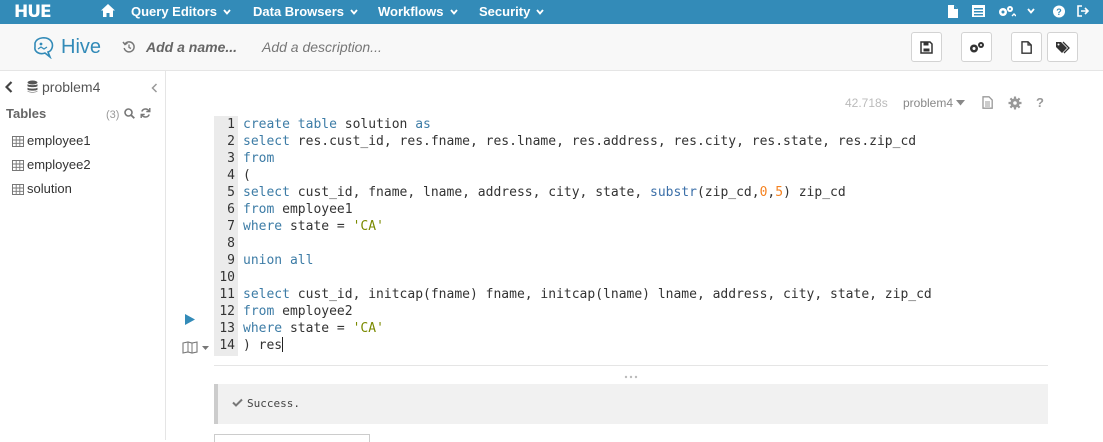 The image size is (1103, 442). What do you see at coordinates (231, 260) in the screenshot?
I see `line-number: 9` at bounding box center [231, 260].